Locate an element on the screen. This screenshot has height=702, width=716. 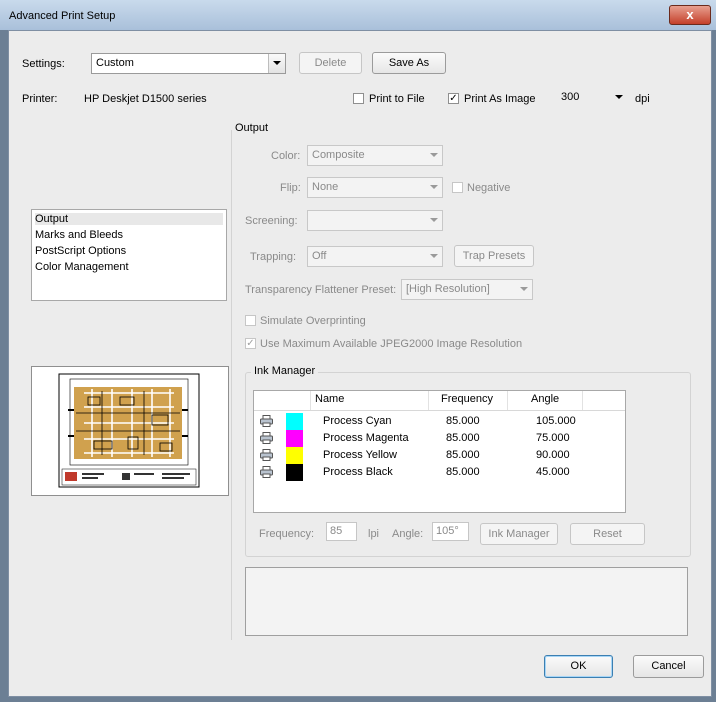
close-icon: x is located at coordinates (690, 14).